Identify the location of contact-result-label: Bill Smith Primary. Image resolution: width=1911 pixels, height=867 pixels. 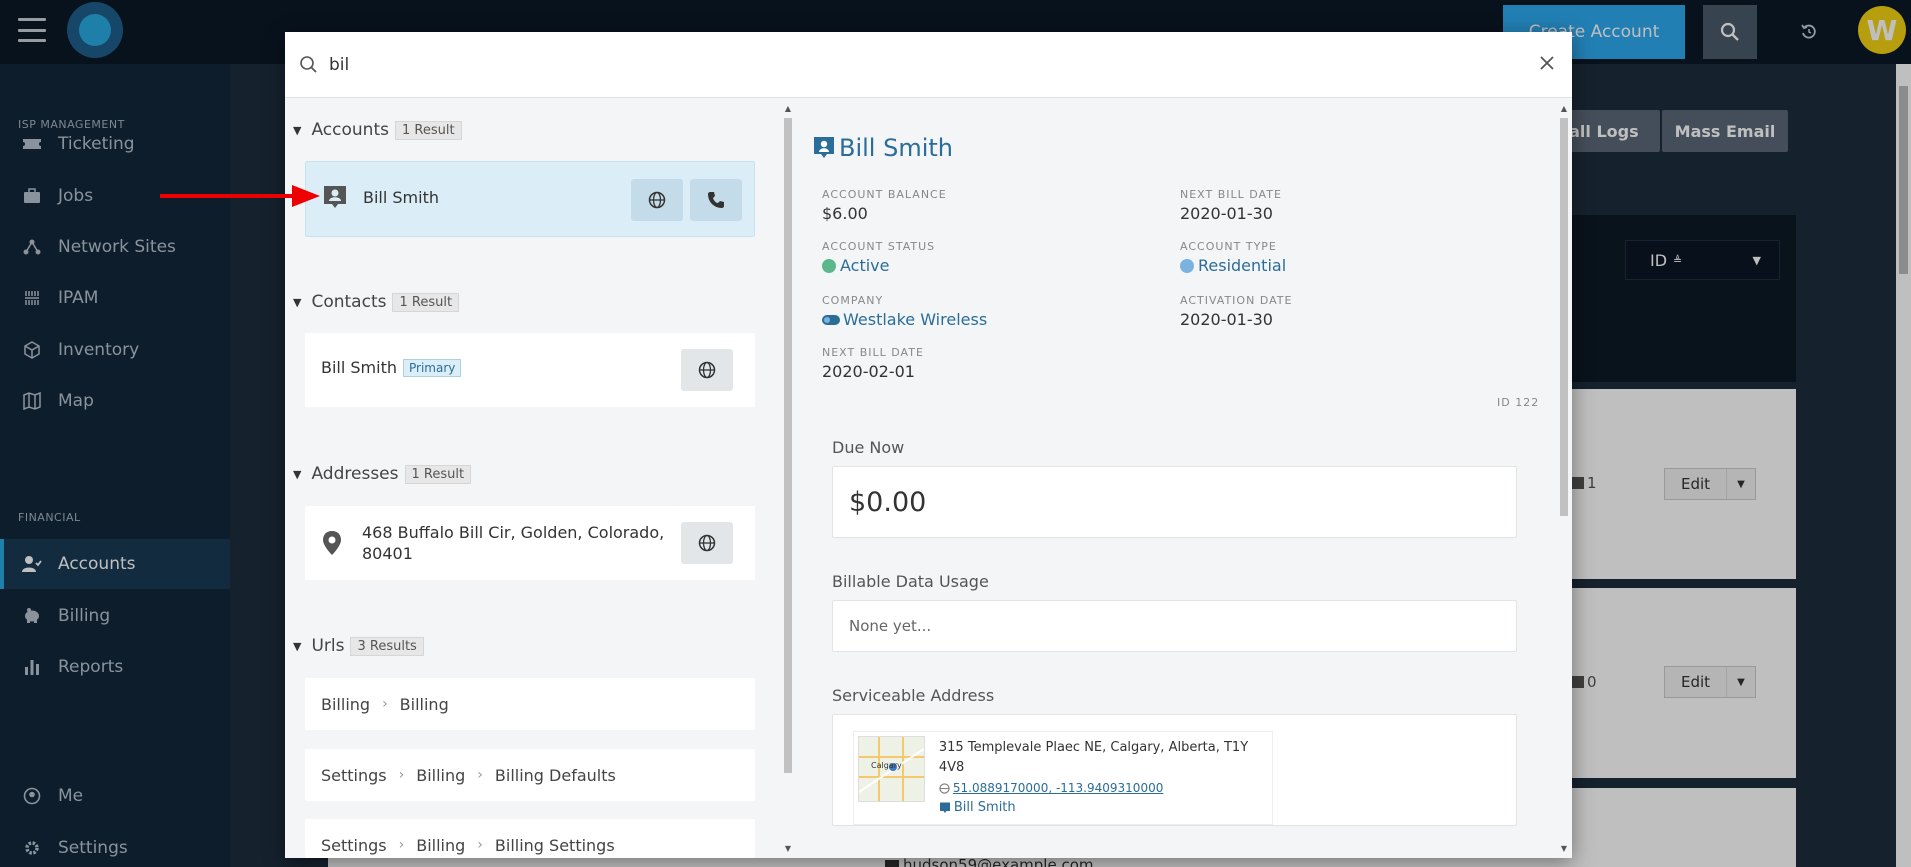
(391, 367).